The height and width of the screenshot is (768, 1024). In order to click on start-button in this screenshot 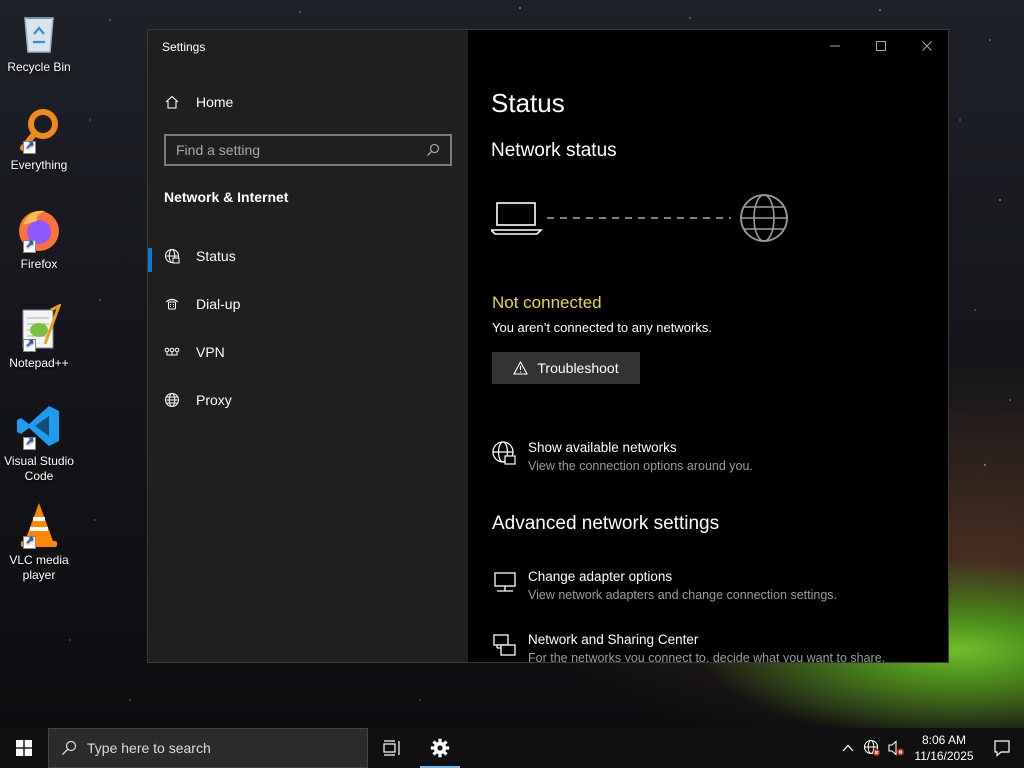, I will do `click(24, 748)`.